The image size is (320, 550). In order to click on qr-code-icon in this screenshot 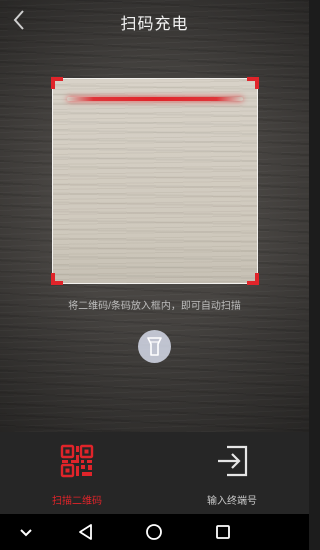, I will do `click(77, 461)`.